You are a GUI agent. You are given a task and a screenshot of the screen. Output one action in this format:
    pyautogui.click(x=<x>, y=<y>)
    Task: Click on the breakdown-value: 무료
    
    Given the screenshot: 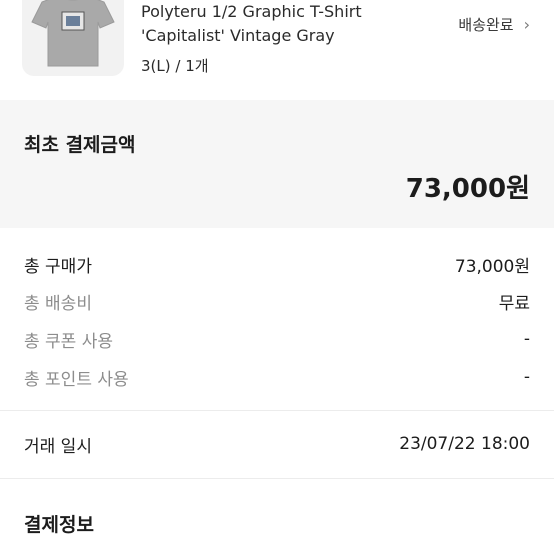 What is the action you would take?
    pyautogui.click(x=514, y=303)
    